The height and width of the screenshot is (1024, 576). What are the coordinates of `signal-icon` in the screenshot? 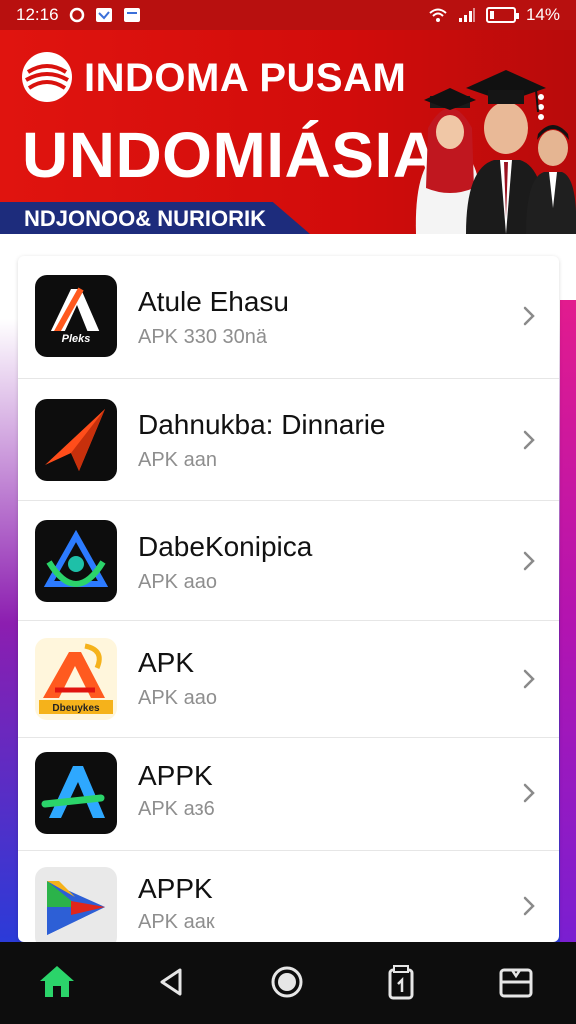 It's located at (467, 15).